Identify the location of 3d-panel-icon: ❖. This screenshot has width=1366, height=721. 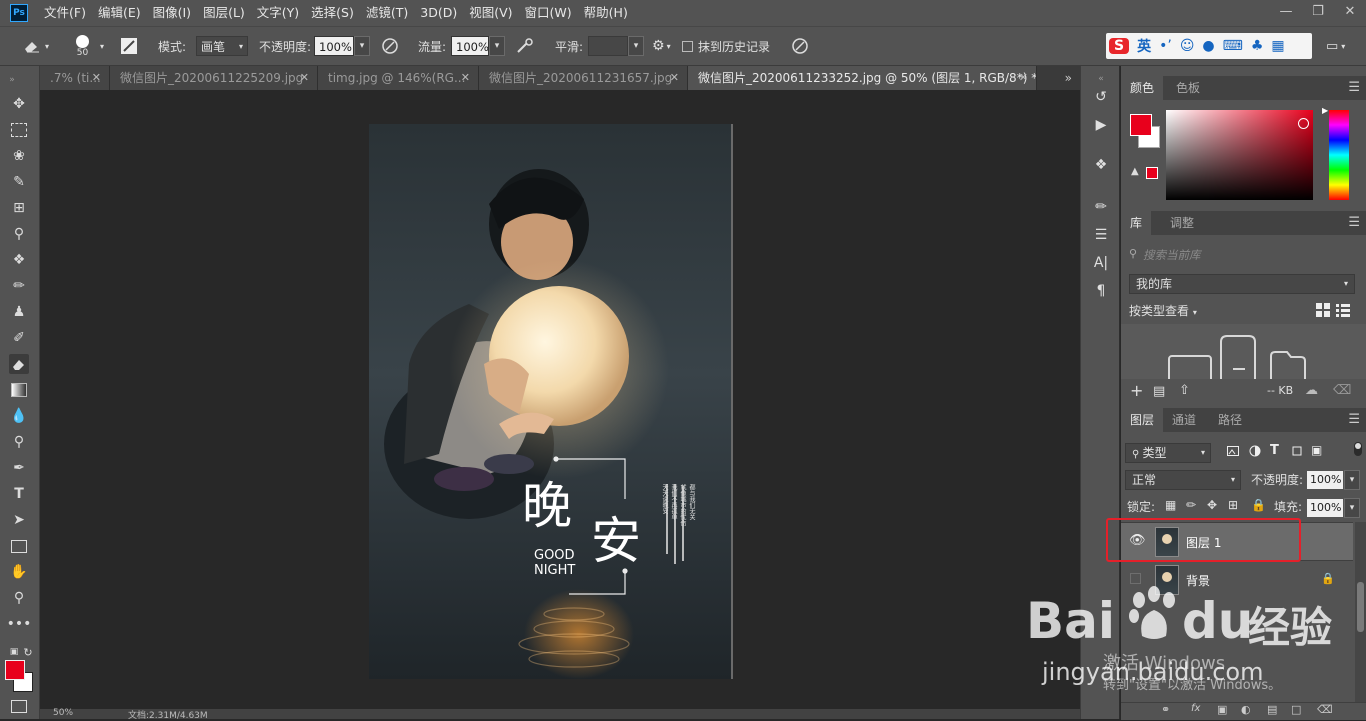
(1101, 165).